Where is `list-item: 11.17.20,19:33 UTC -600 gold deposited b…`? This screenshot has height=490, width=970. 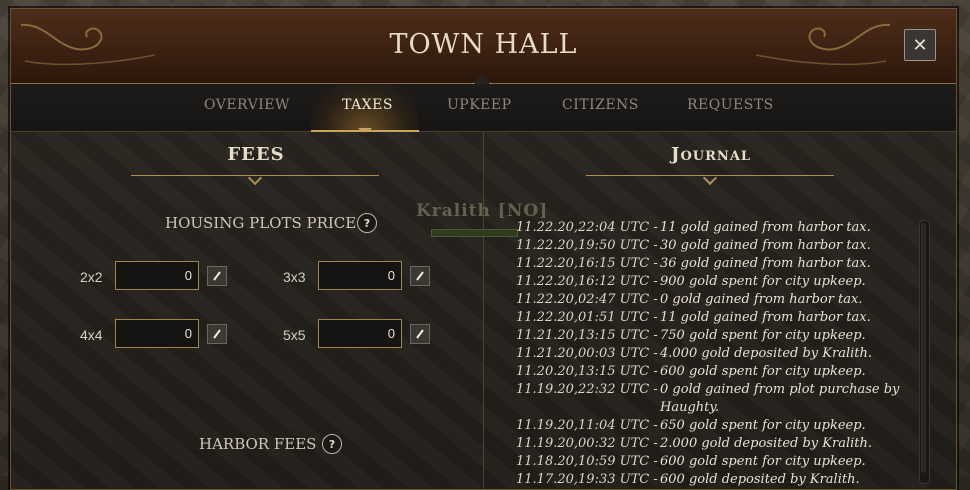
list-item: 11.17.20,19:33 UTC -600 gold deposited b… is located at coordinates (688, 479).